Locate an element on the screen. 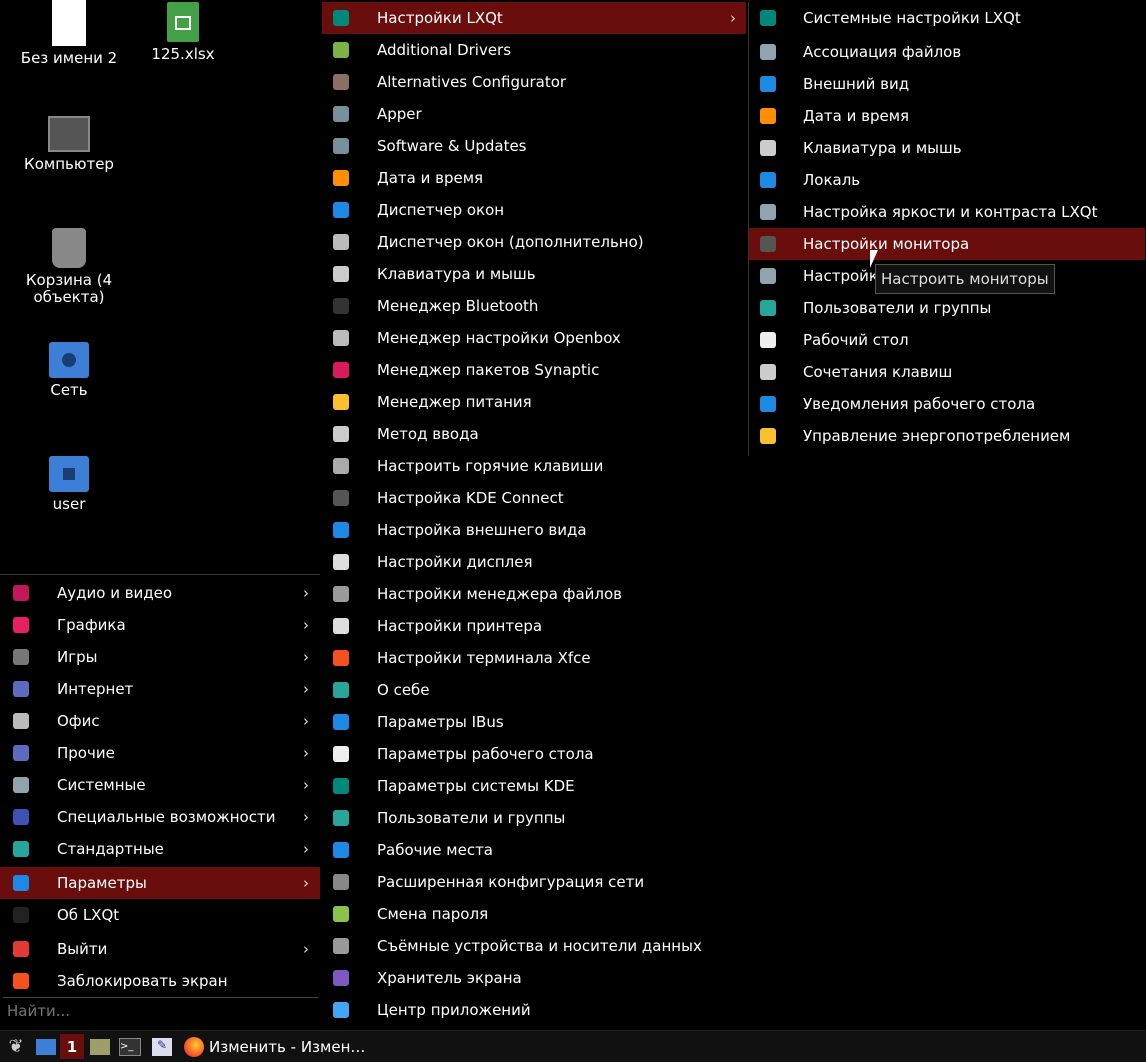  desktop-icon-computer: Компьютер is located at coordinates (69, 144).